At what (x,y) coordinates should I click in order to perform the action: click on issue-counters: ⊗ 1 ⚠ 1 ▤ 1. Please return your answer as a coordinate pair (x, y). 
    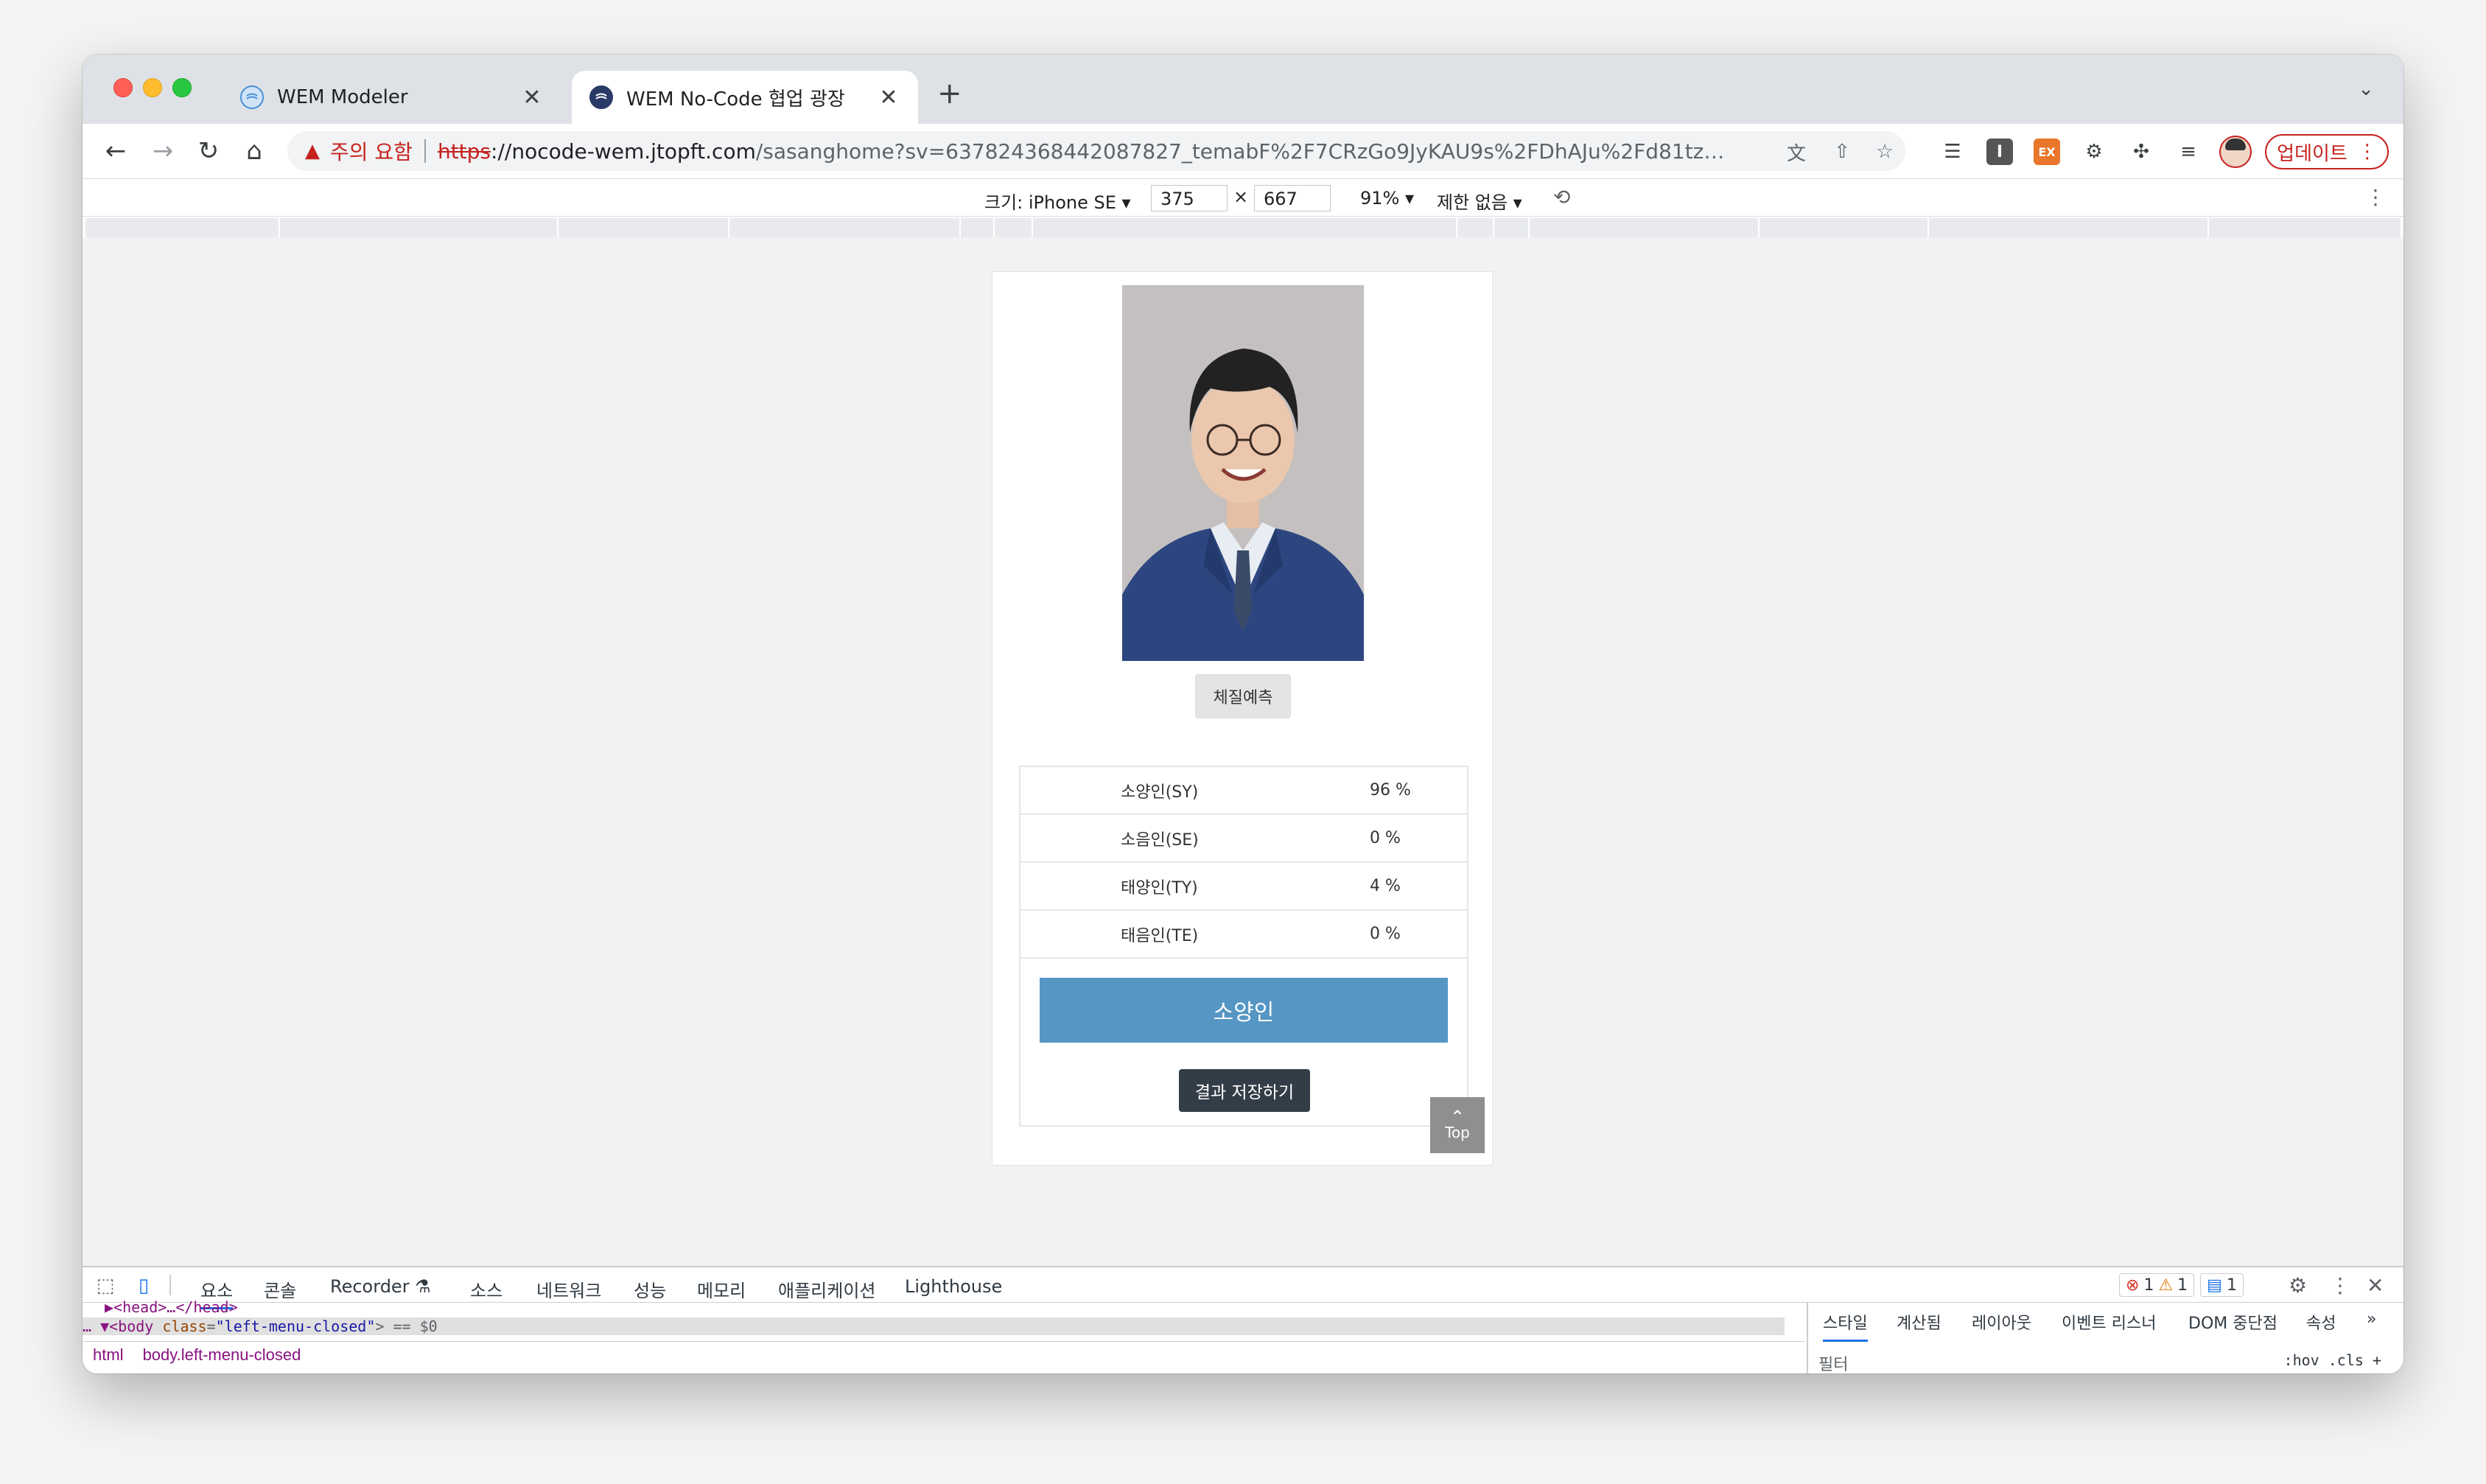
    Looking at the image, I should click on (2181, 1285).